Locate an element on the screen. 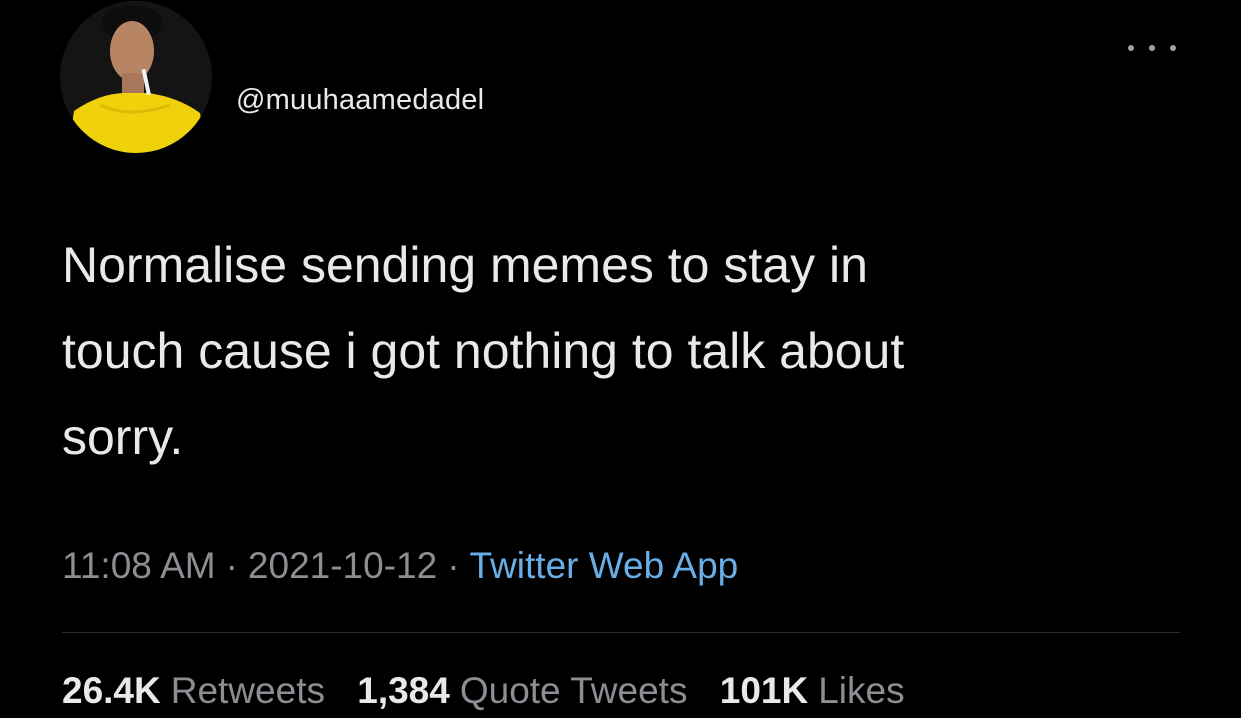 This screenshot has height=718, width=1241. retweets-stat: 26.4K Retweets is located at coordinates (193, 691).